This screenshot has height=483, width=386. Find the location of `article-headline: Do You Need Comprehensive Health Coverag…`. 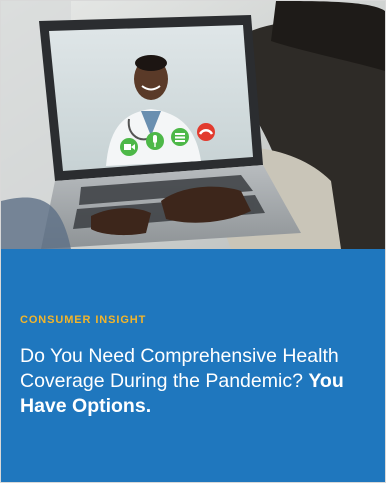

article-headline: Do You Need Comprehensive Health Coverag… is located at coordinates (200, 381).